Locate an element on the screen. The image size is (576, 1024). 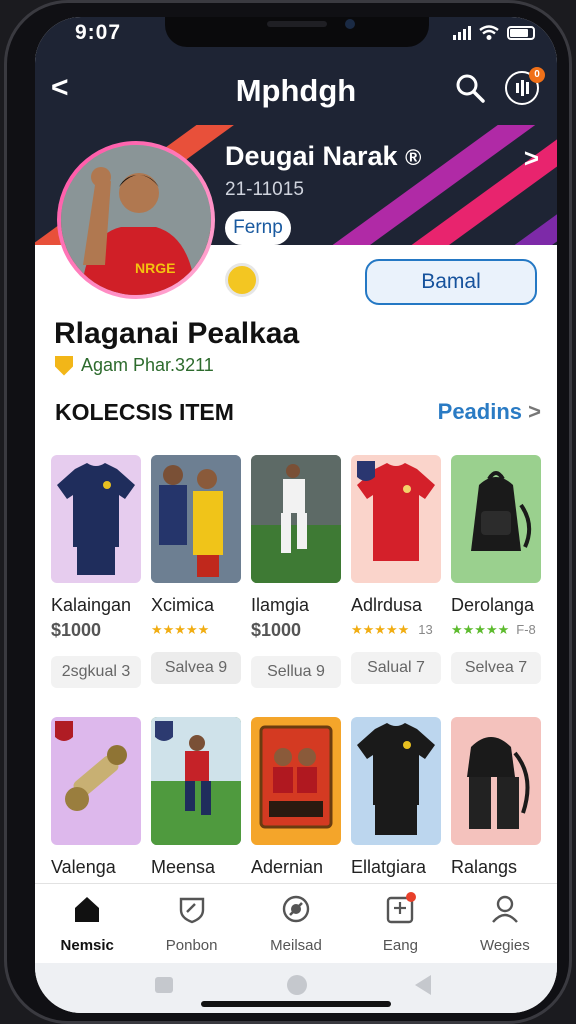
club-badge-icon is located at coordinates (242, 280).